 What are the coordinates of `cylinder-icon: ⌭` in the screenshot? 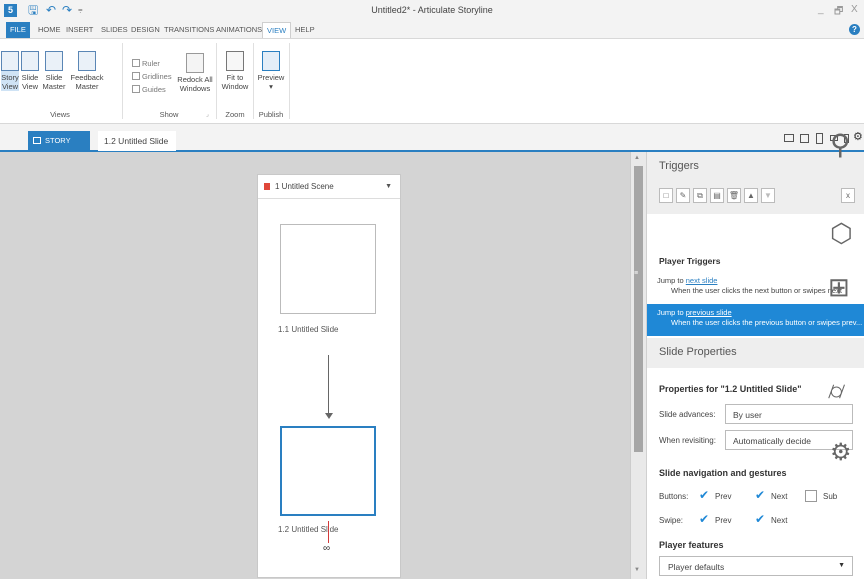 It's located at (837, 391).